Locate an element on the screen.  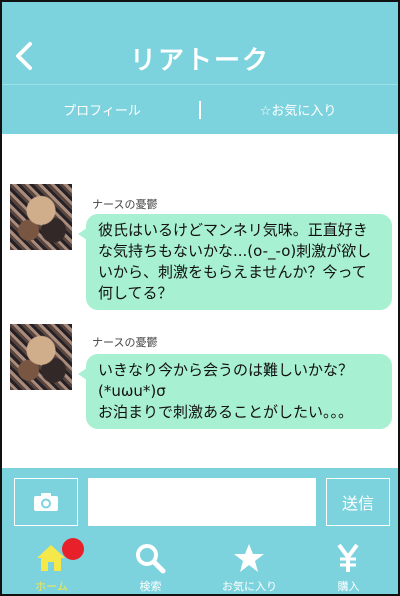
send-button: 送信 is located at coordinates (358, 502).